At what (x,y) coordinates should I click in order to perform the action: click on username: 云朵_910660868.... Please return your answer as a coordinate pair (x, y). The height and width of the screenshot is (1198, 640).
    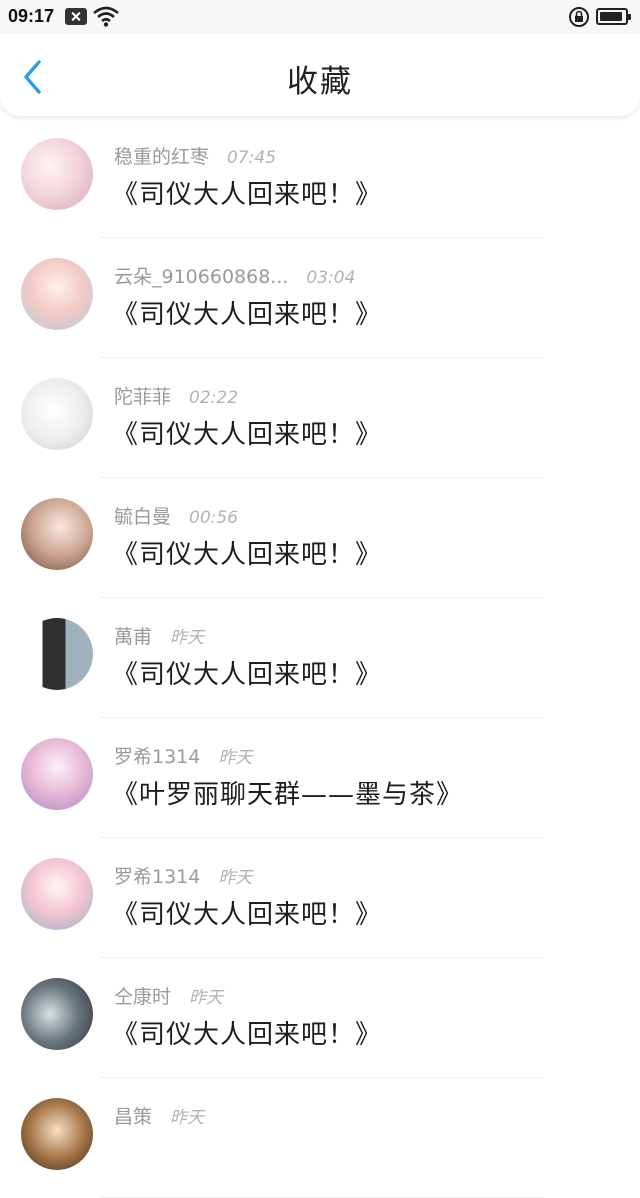
    Looking at the image, I should click on (201, 277).